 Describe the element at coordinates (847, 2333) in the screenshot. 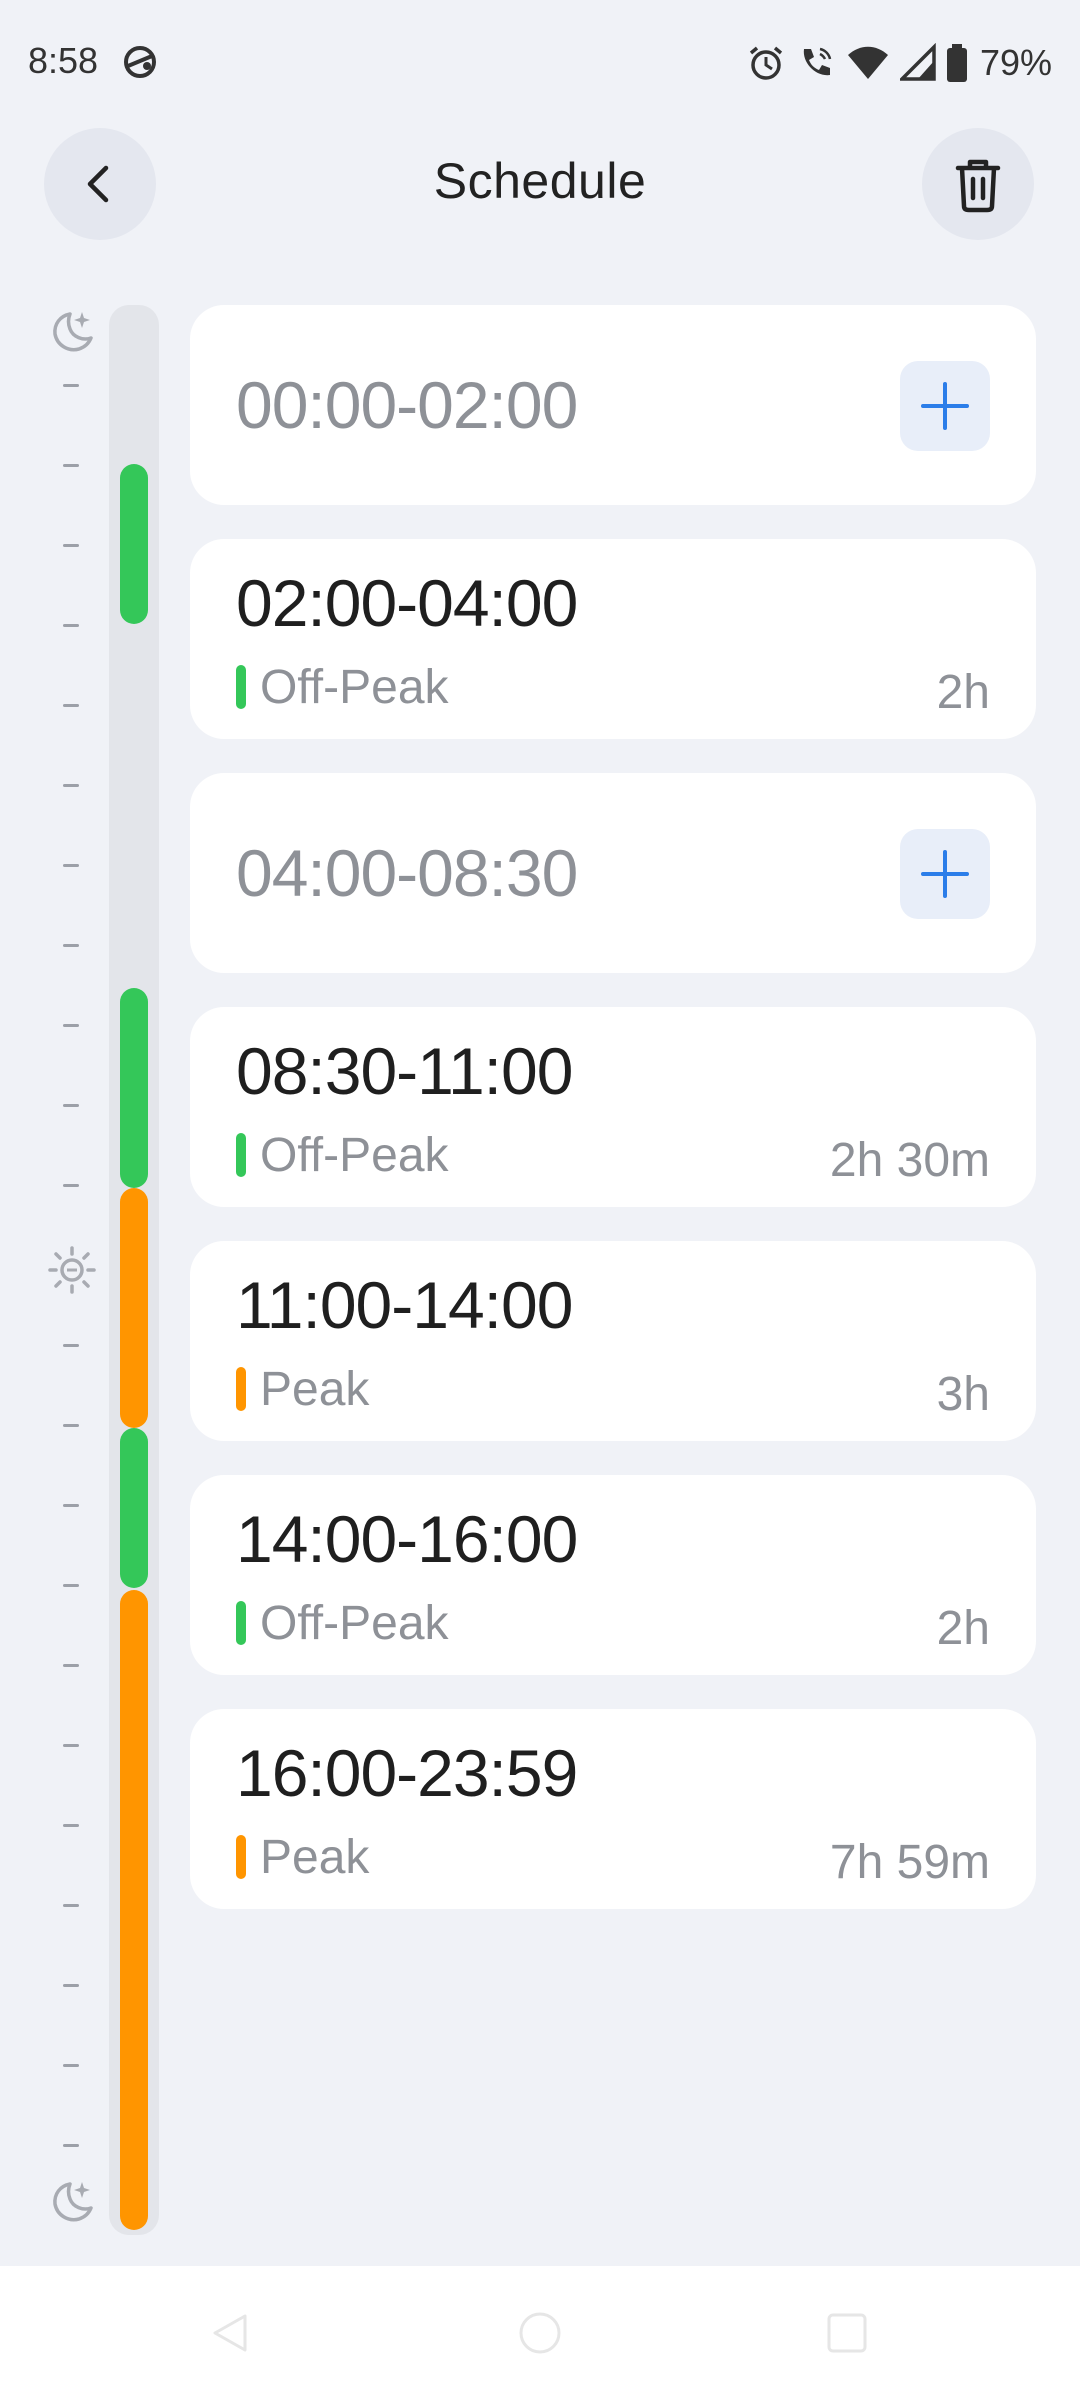

I see `recents-nav-icon` at that location.